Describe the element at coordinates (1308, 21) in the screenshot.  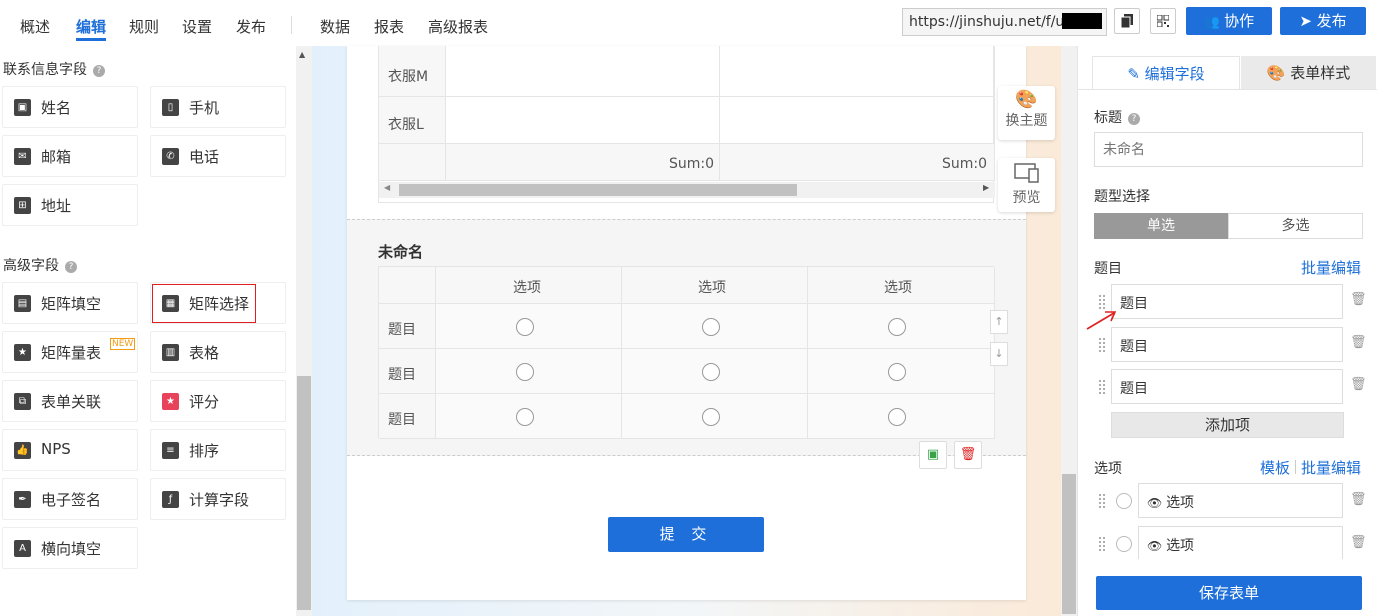
I see `send-icon: ➤` at that location.